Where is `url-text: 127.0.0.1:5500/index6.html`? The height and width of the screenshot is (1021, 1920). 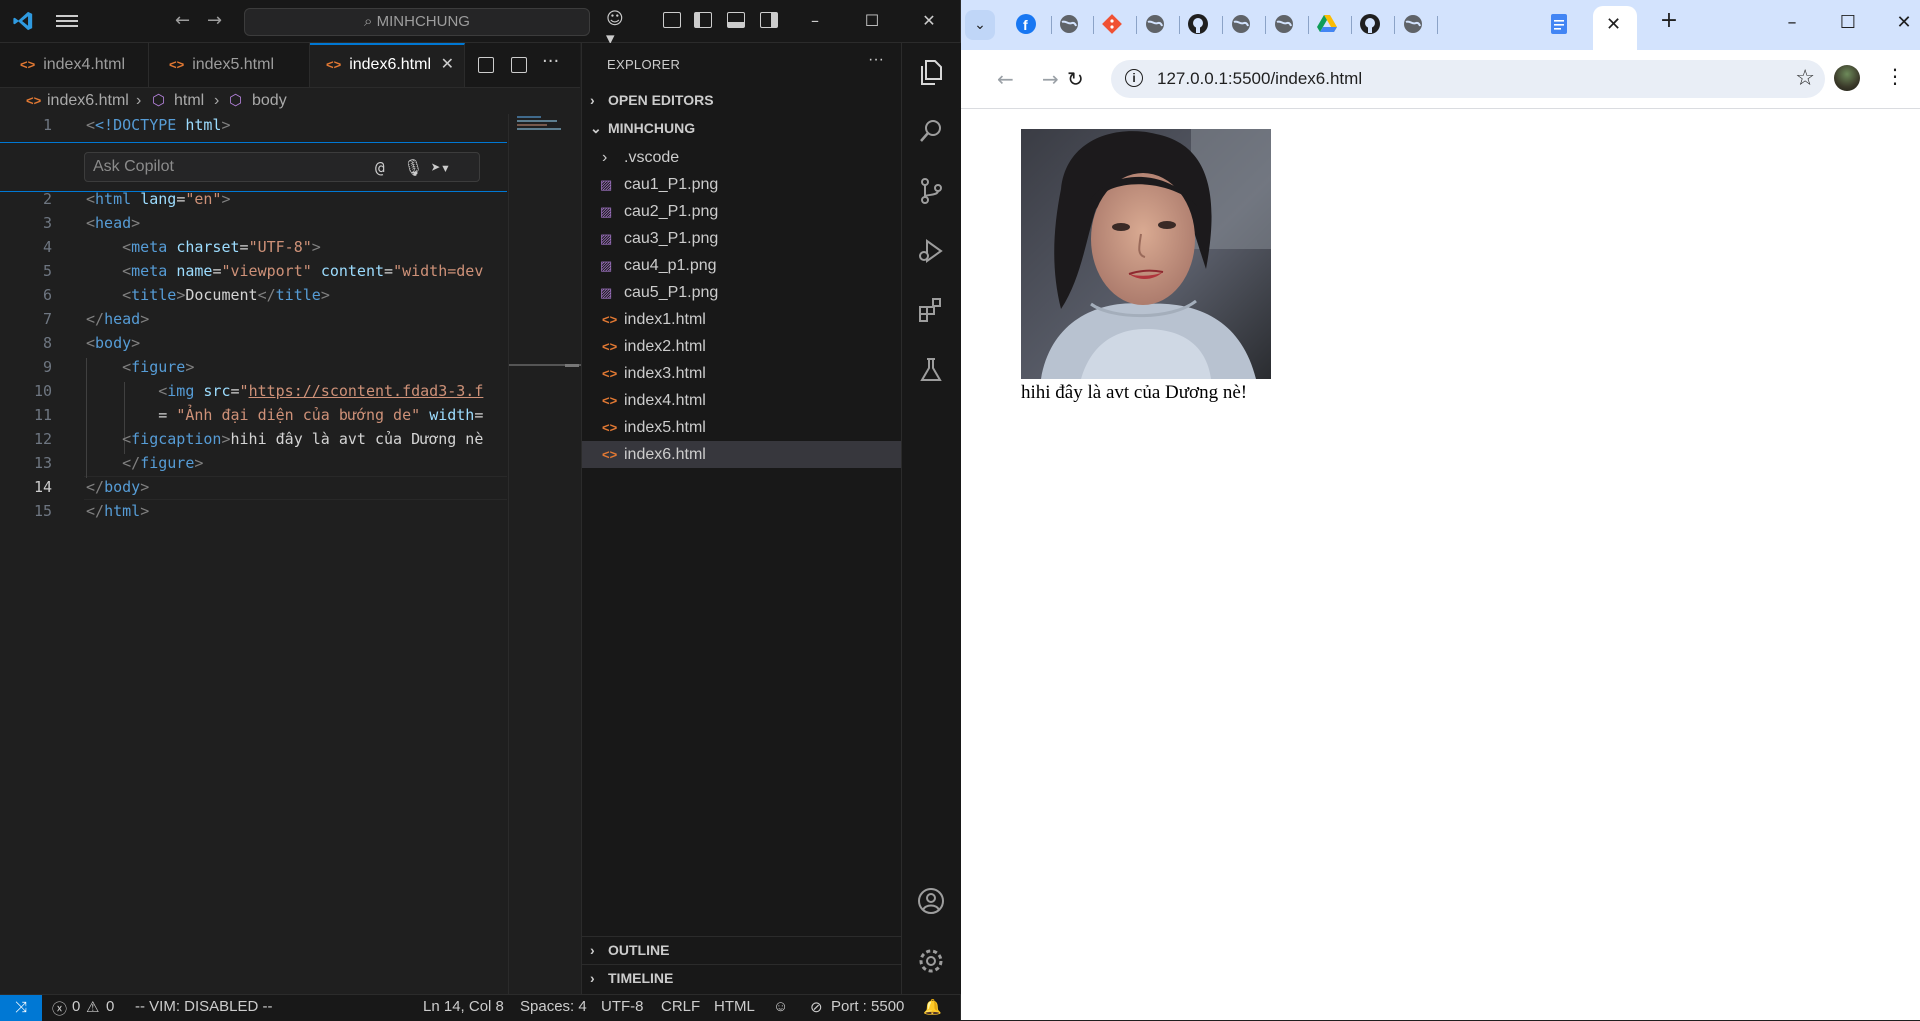
url-text: 127.0.0.1:5500/index6.html is located at coordinates (1259, 79).